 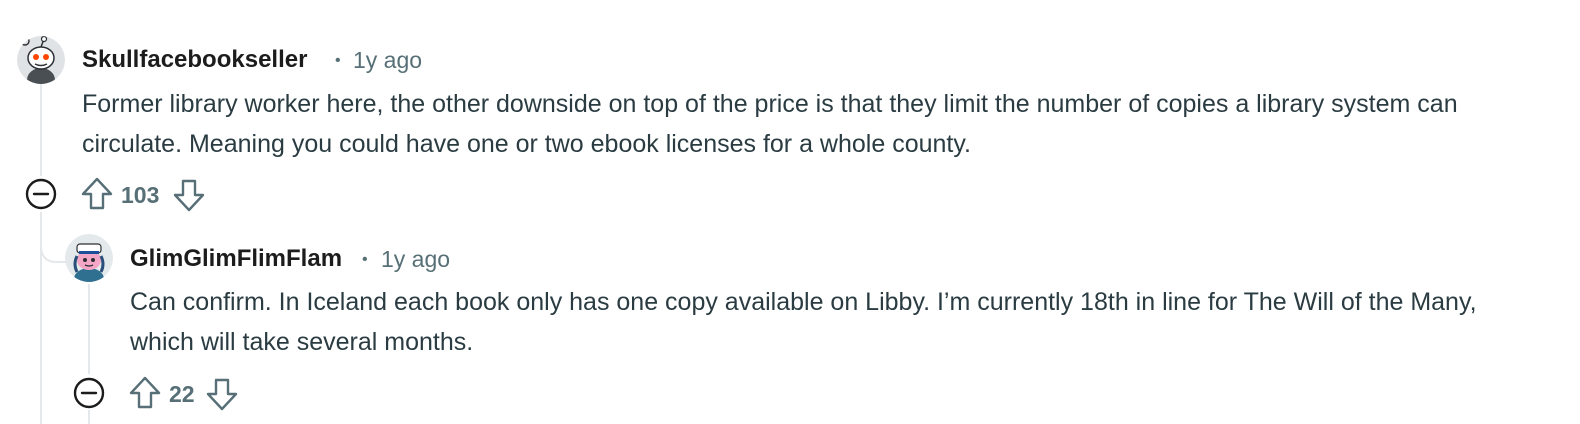 What do you see at coordinates (182, 394) in the screenshot?
I see `vote-score: 22` at bounding box center [182, 394].